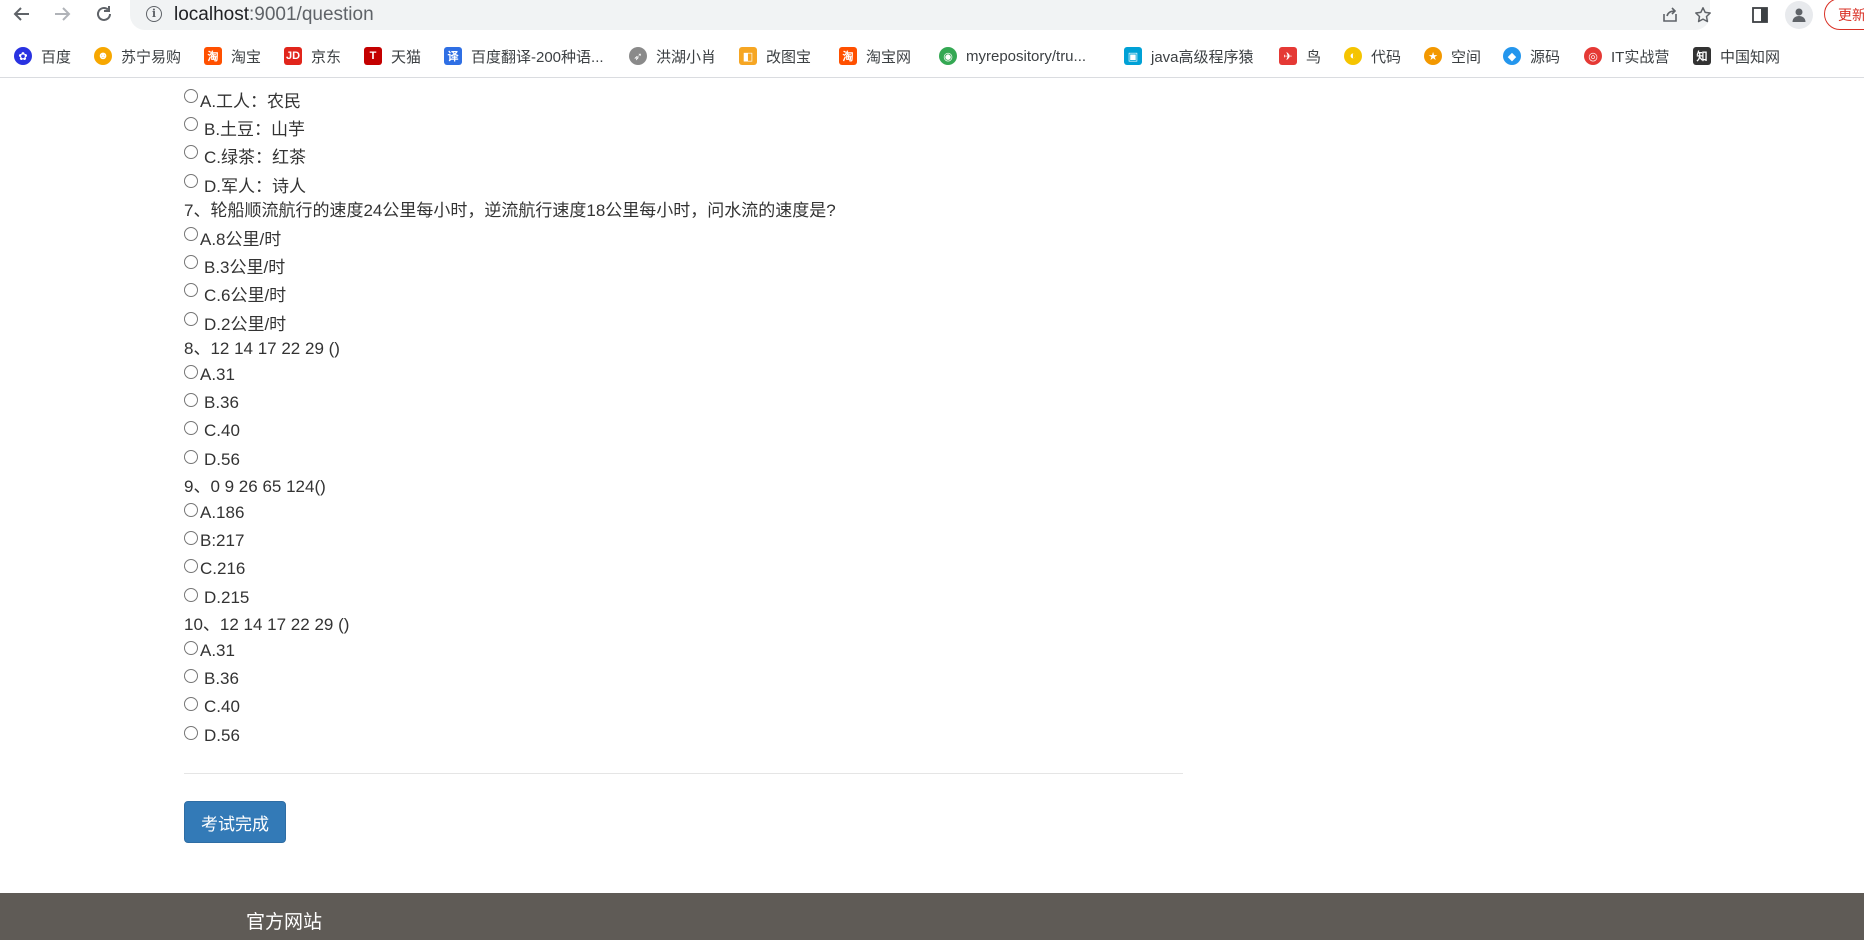 The image size is (1864, 940). I want to click on browser-toolbar: i localhost:9001/question 更新, so click(932, 15).